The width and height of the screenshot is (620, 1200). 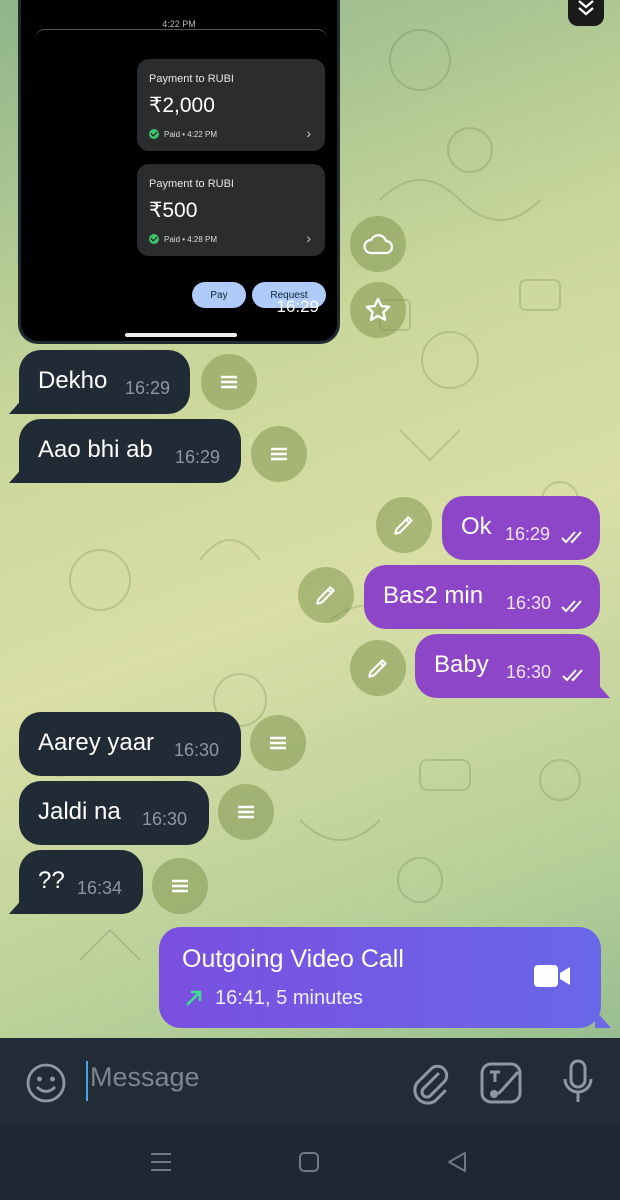 What do you see at coordinates (194, 998) in the screenshot?
I see `arrow-up-right-icon` at bounding box center [194, 998].